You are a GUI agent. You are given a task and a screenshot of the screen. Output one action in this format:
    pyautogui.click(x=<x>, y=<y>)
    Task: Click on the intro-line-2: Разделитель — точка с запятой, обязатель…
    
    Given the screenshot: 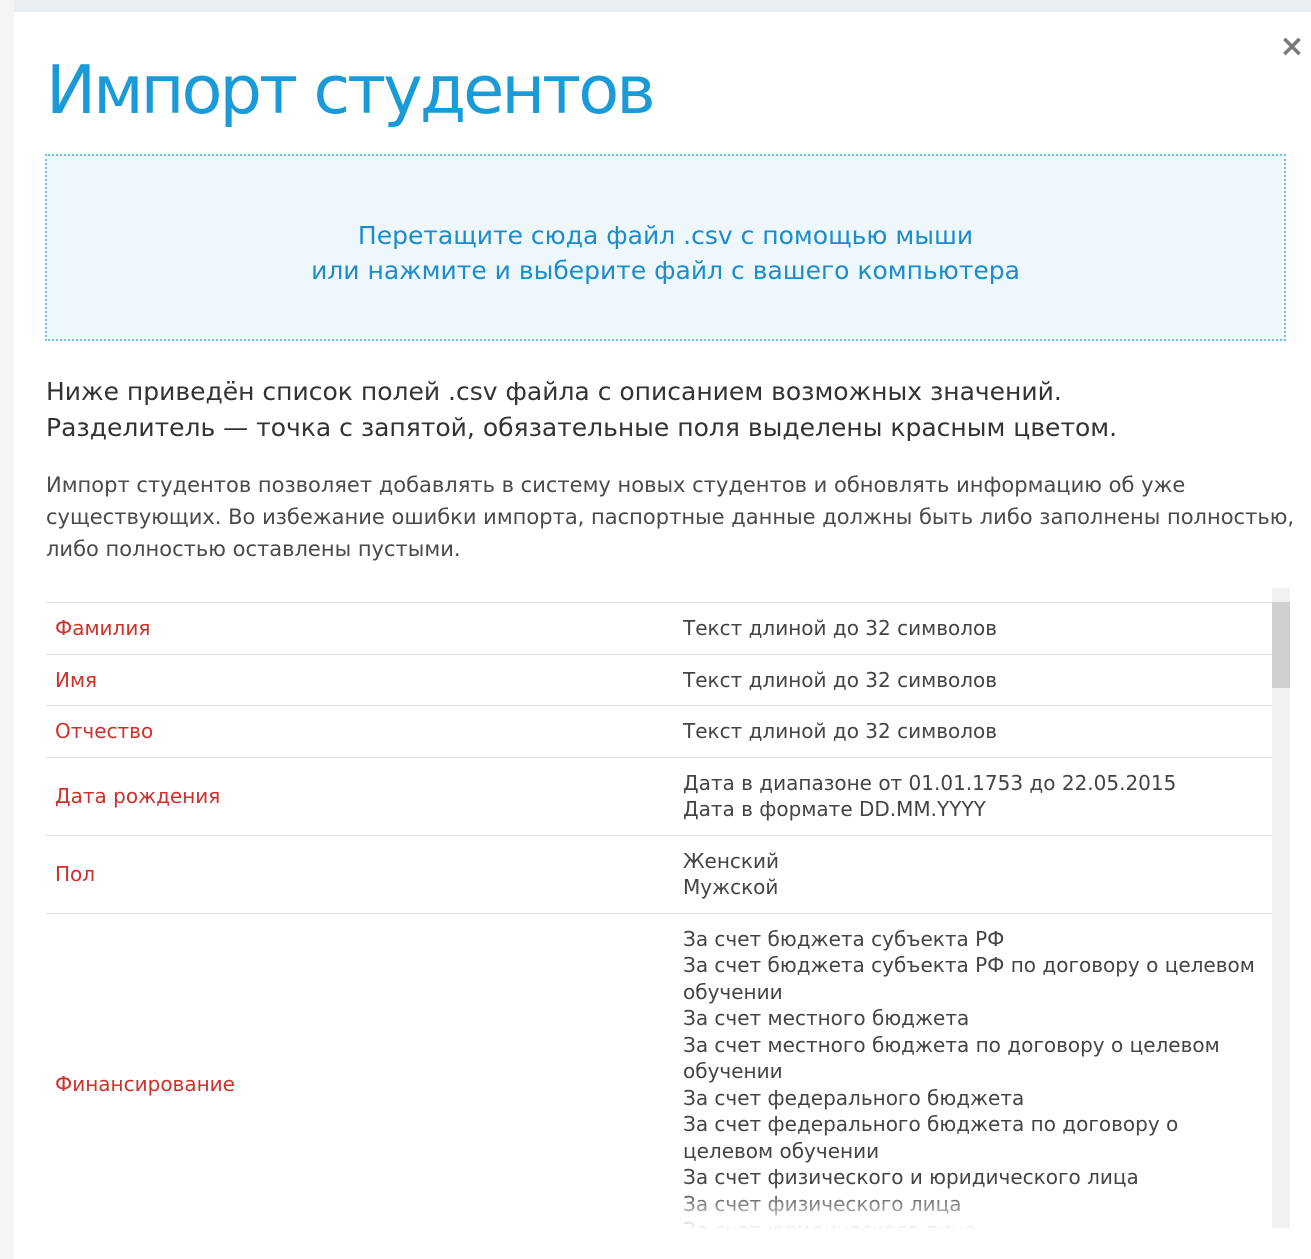 What is the action you would take?
    pyautogui.click(x=582, y=427)
    